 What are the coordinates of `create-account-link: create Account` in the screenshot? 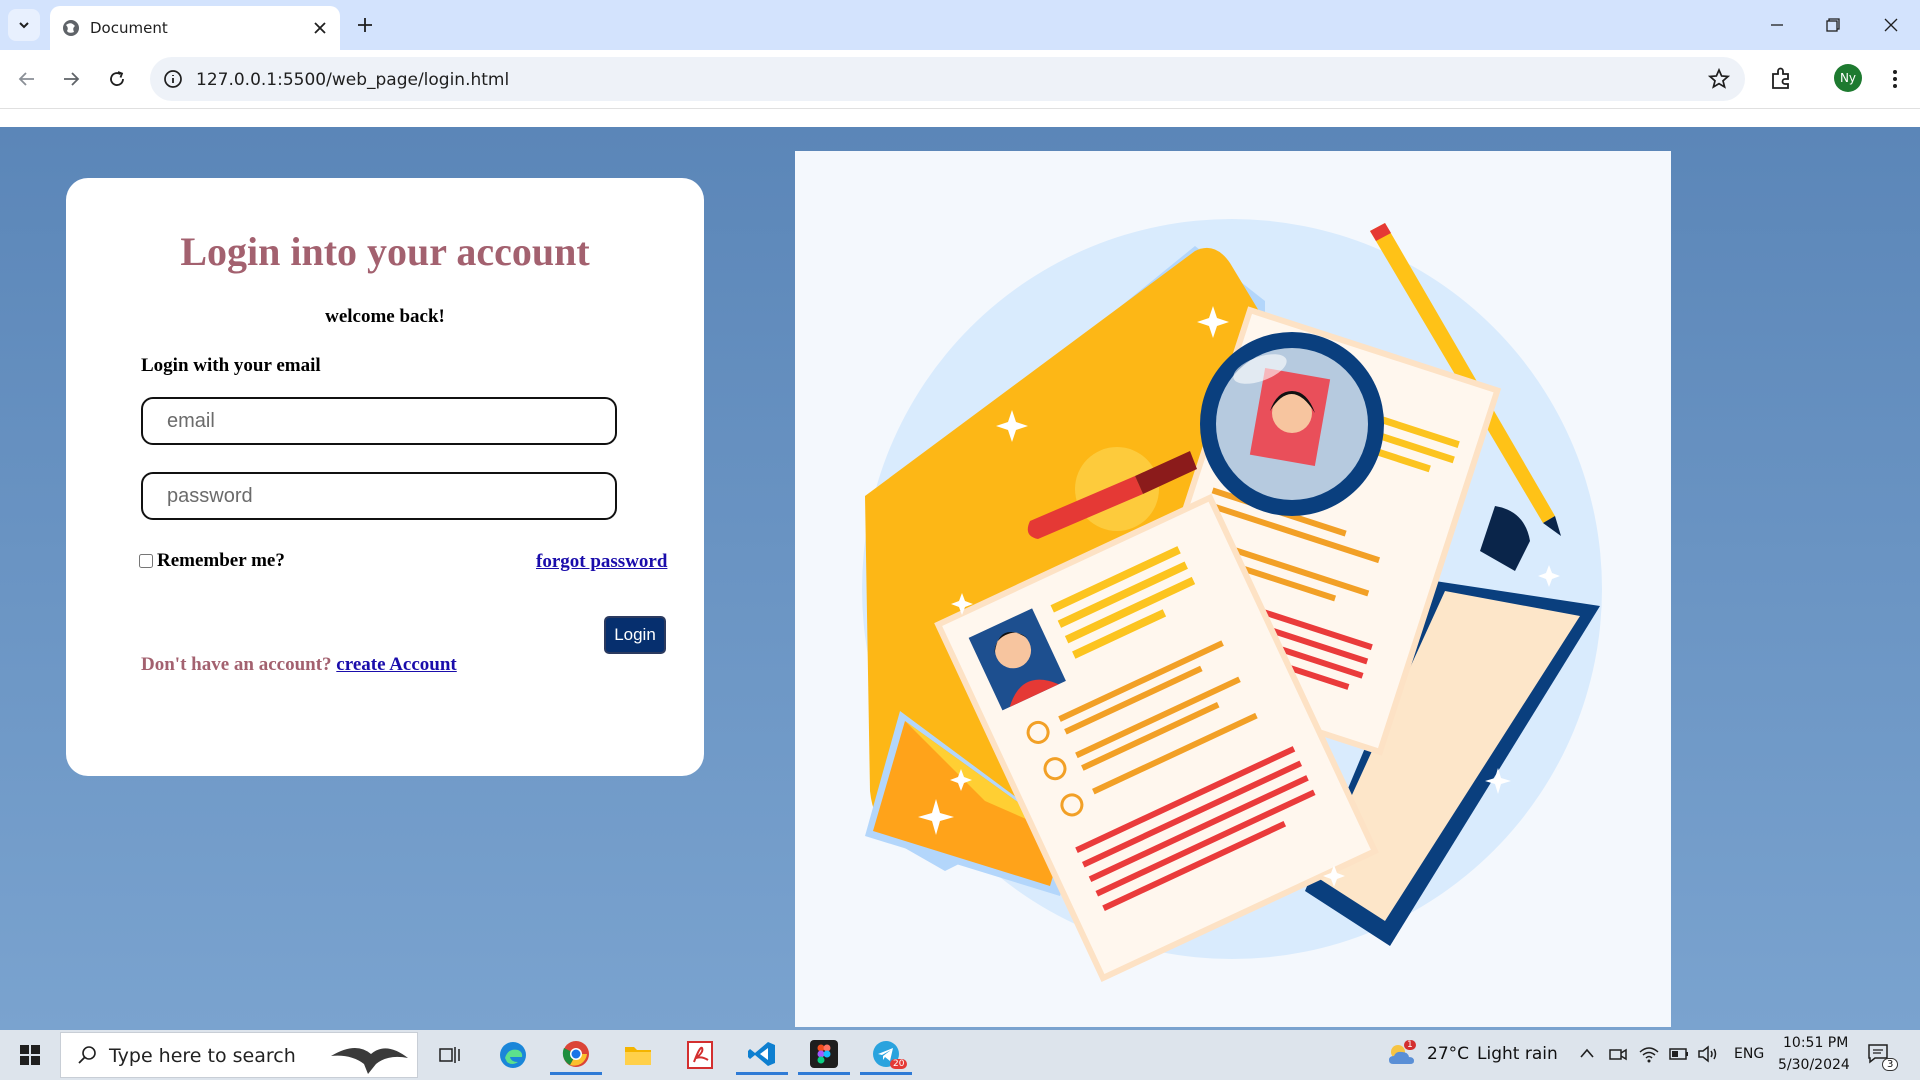 It's located at (396, 664).